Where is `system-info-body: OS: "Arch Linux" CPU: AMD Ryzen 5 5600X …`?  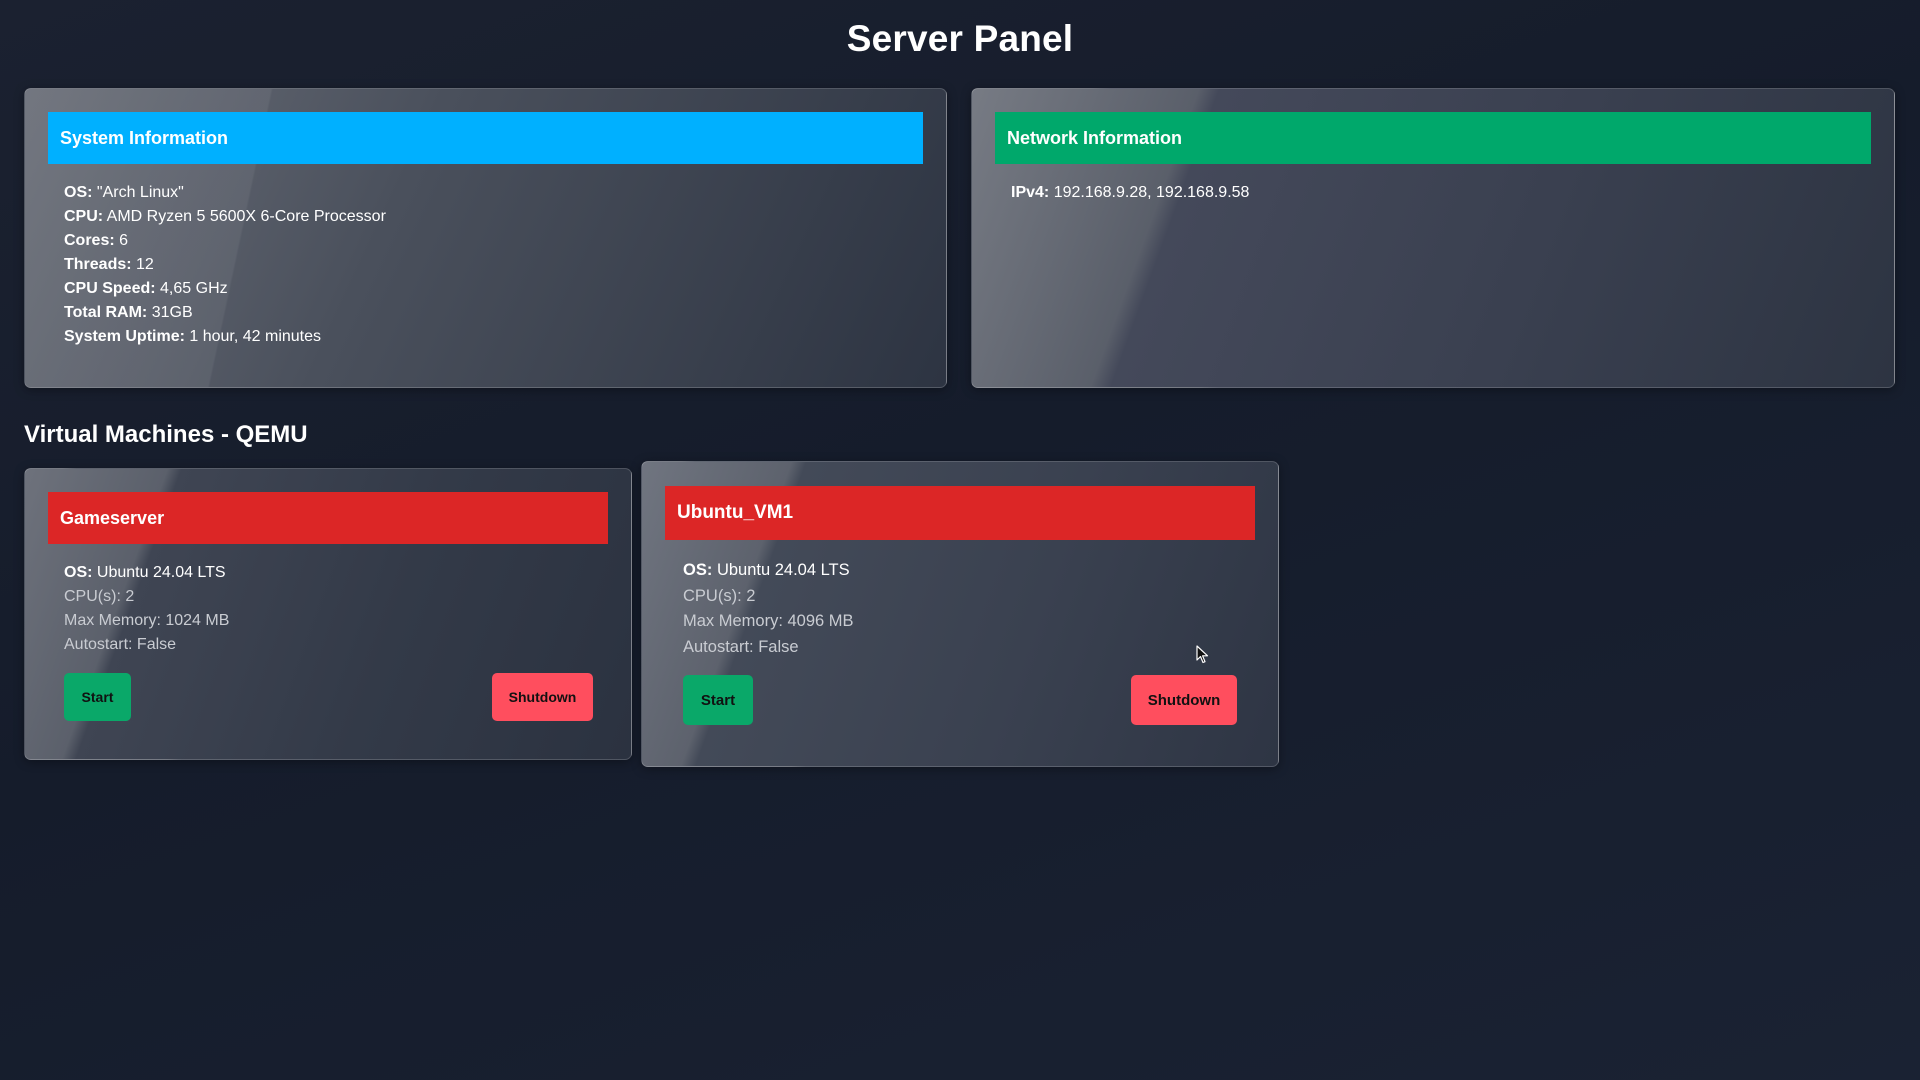
system-info-body: OS: "Arch Linux" CPU: AMD Ryzen 5 5600X … is located at coordinates (225, 265).